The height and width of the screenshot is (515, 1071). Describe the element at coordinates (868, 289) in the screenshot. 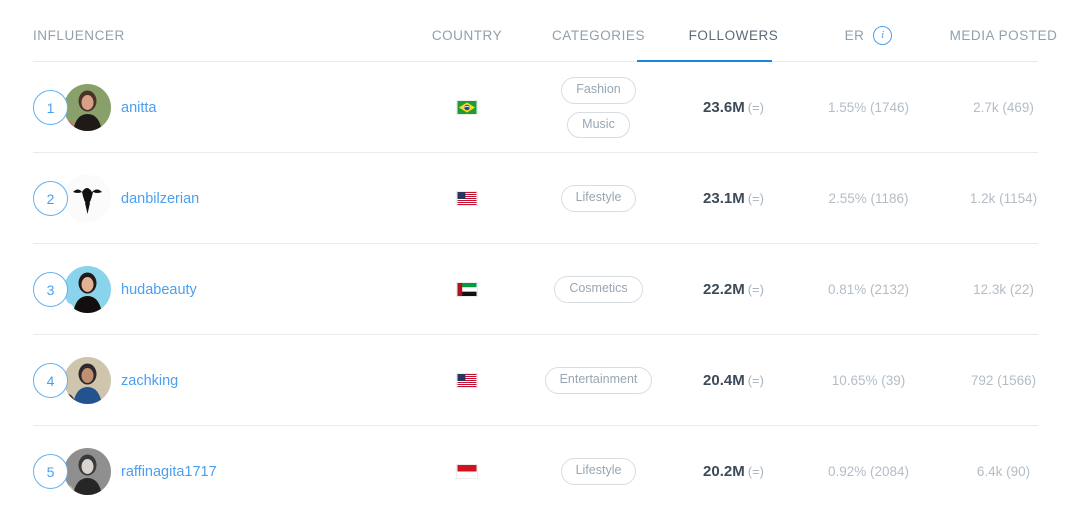

I see `er-value: 0.81% (2132)` at that location.